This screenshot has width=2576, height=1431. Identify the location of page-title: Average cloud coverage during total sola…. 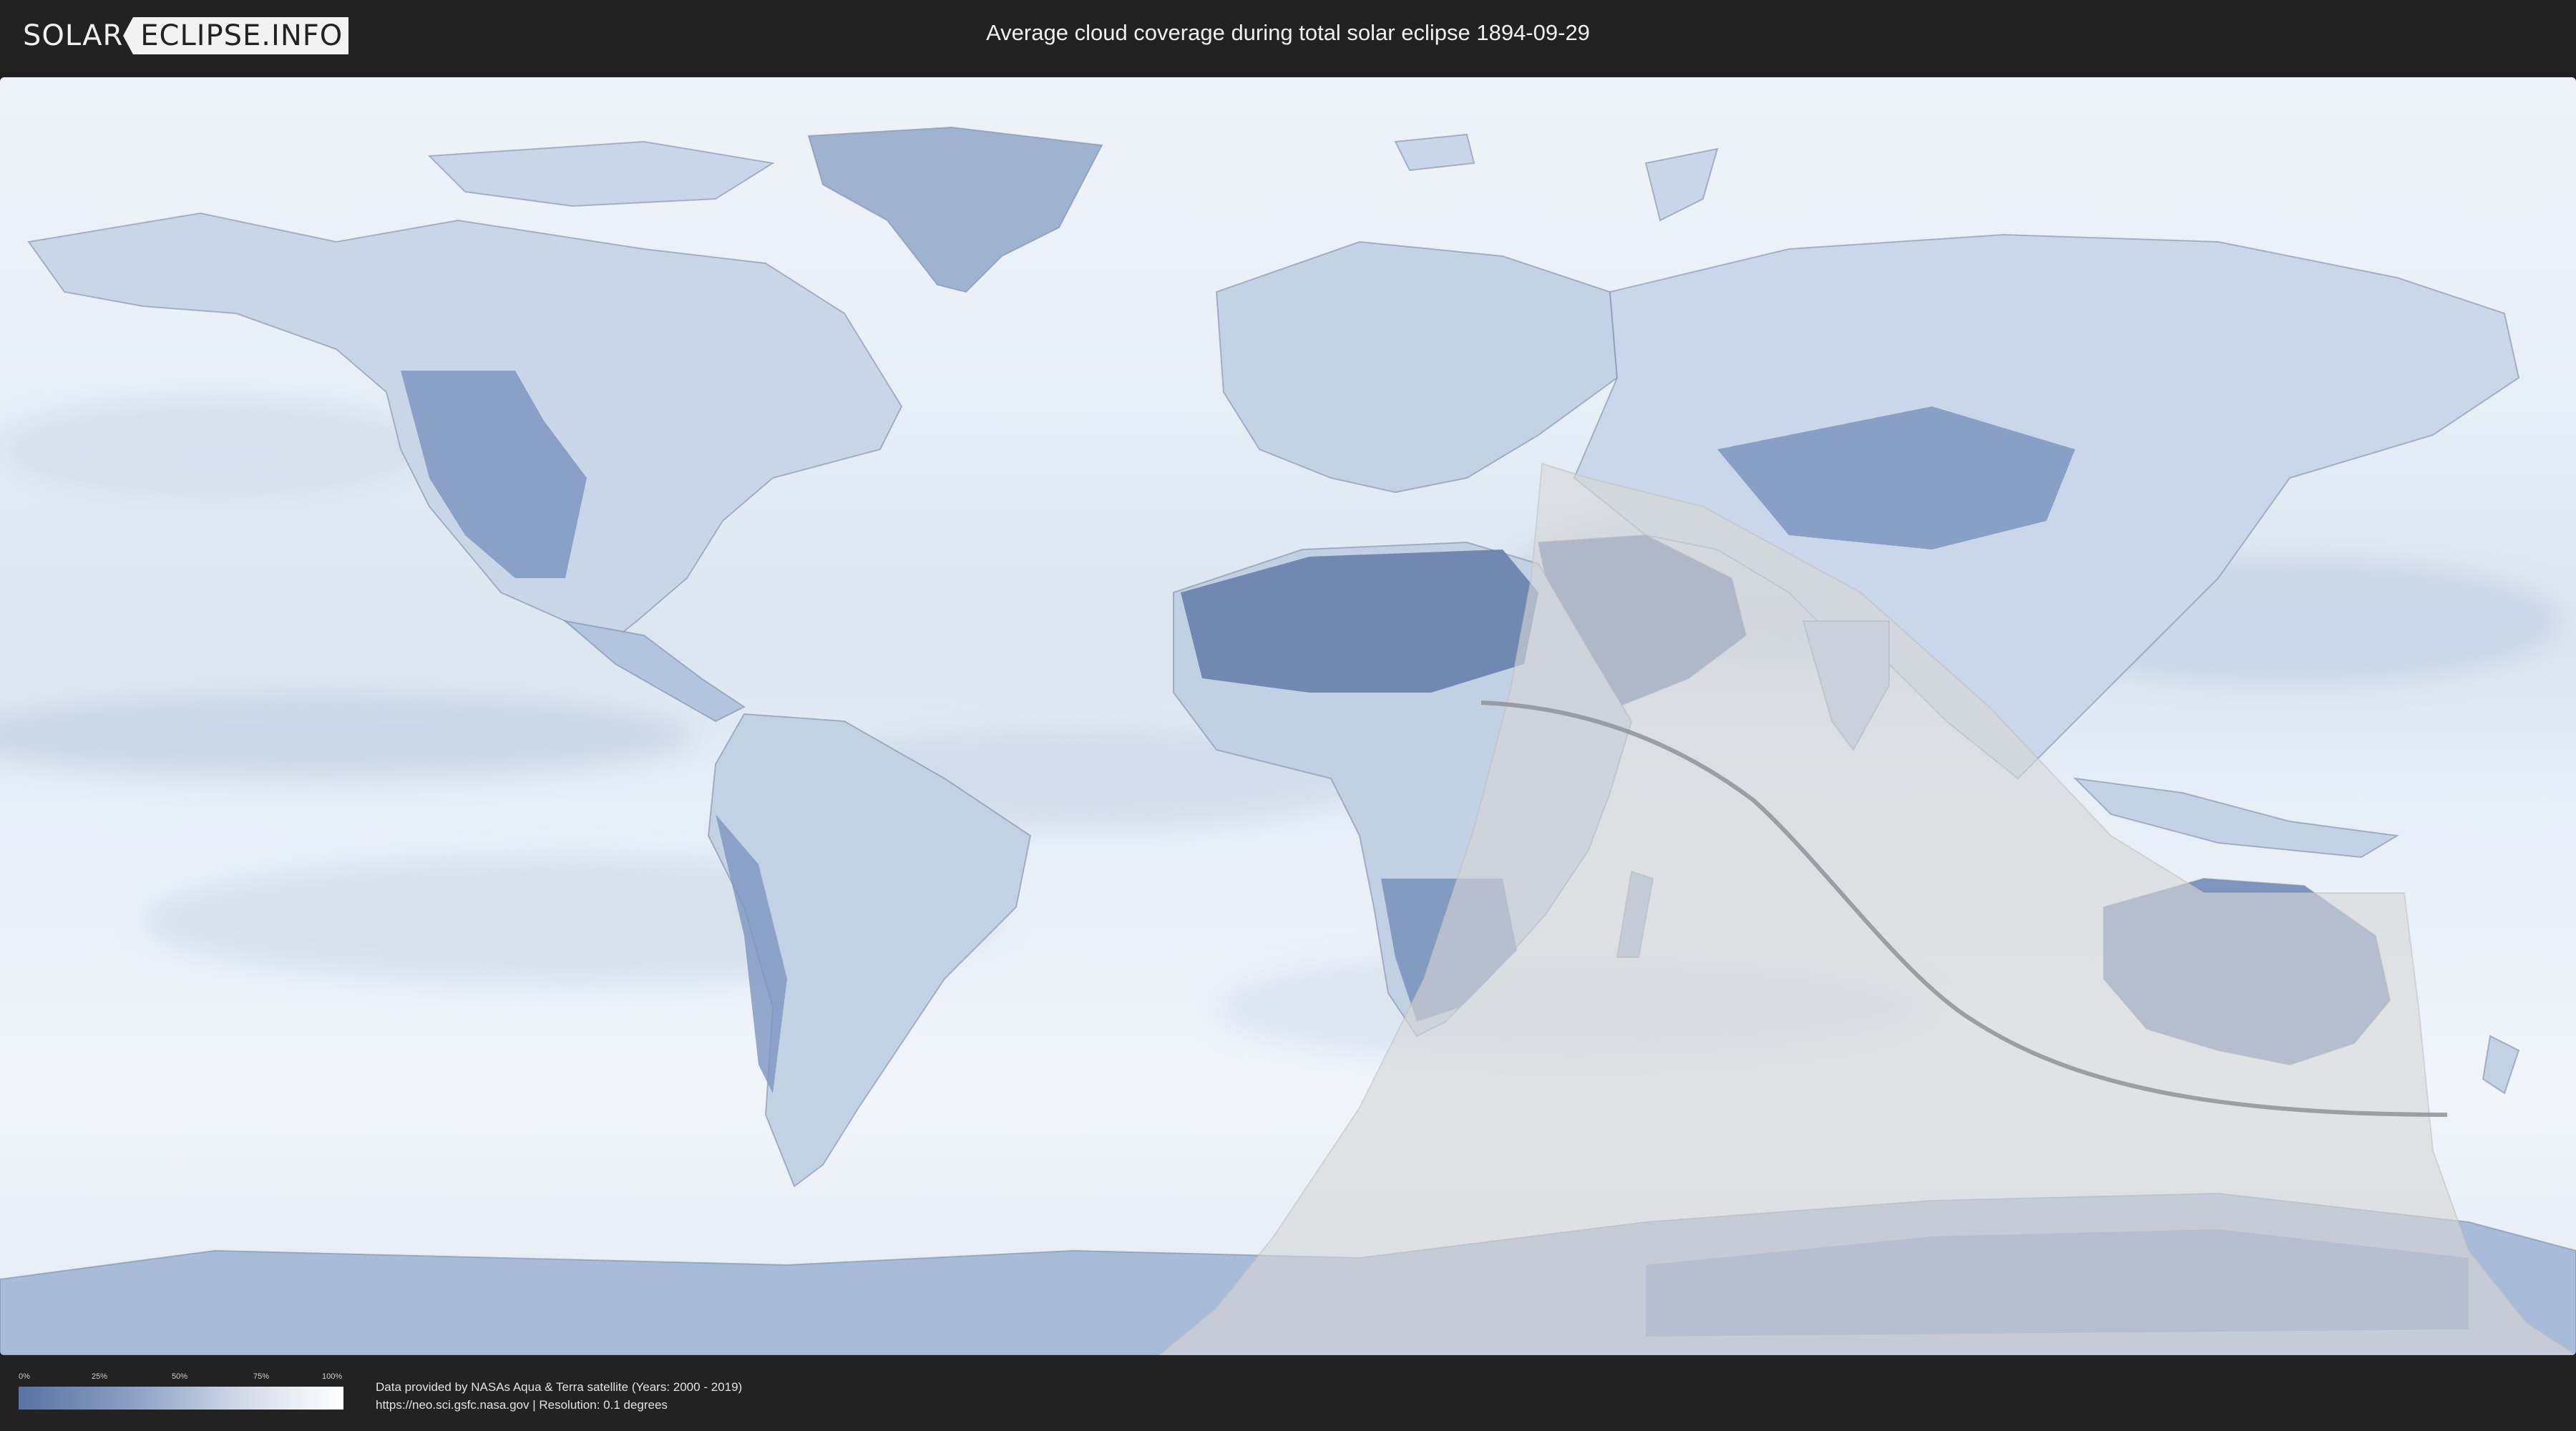
(1288, 32).